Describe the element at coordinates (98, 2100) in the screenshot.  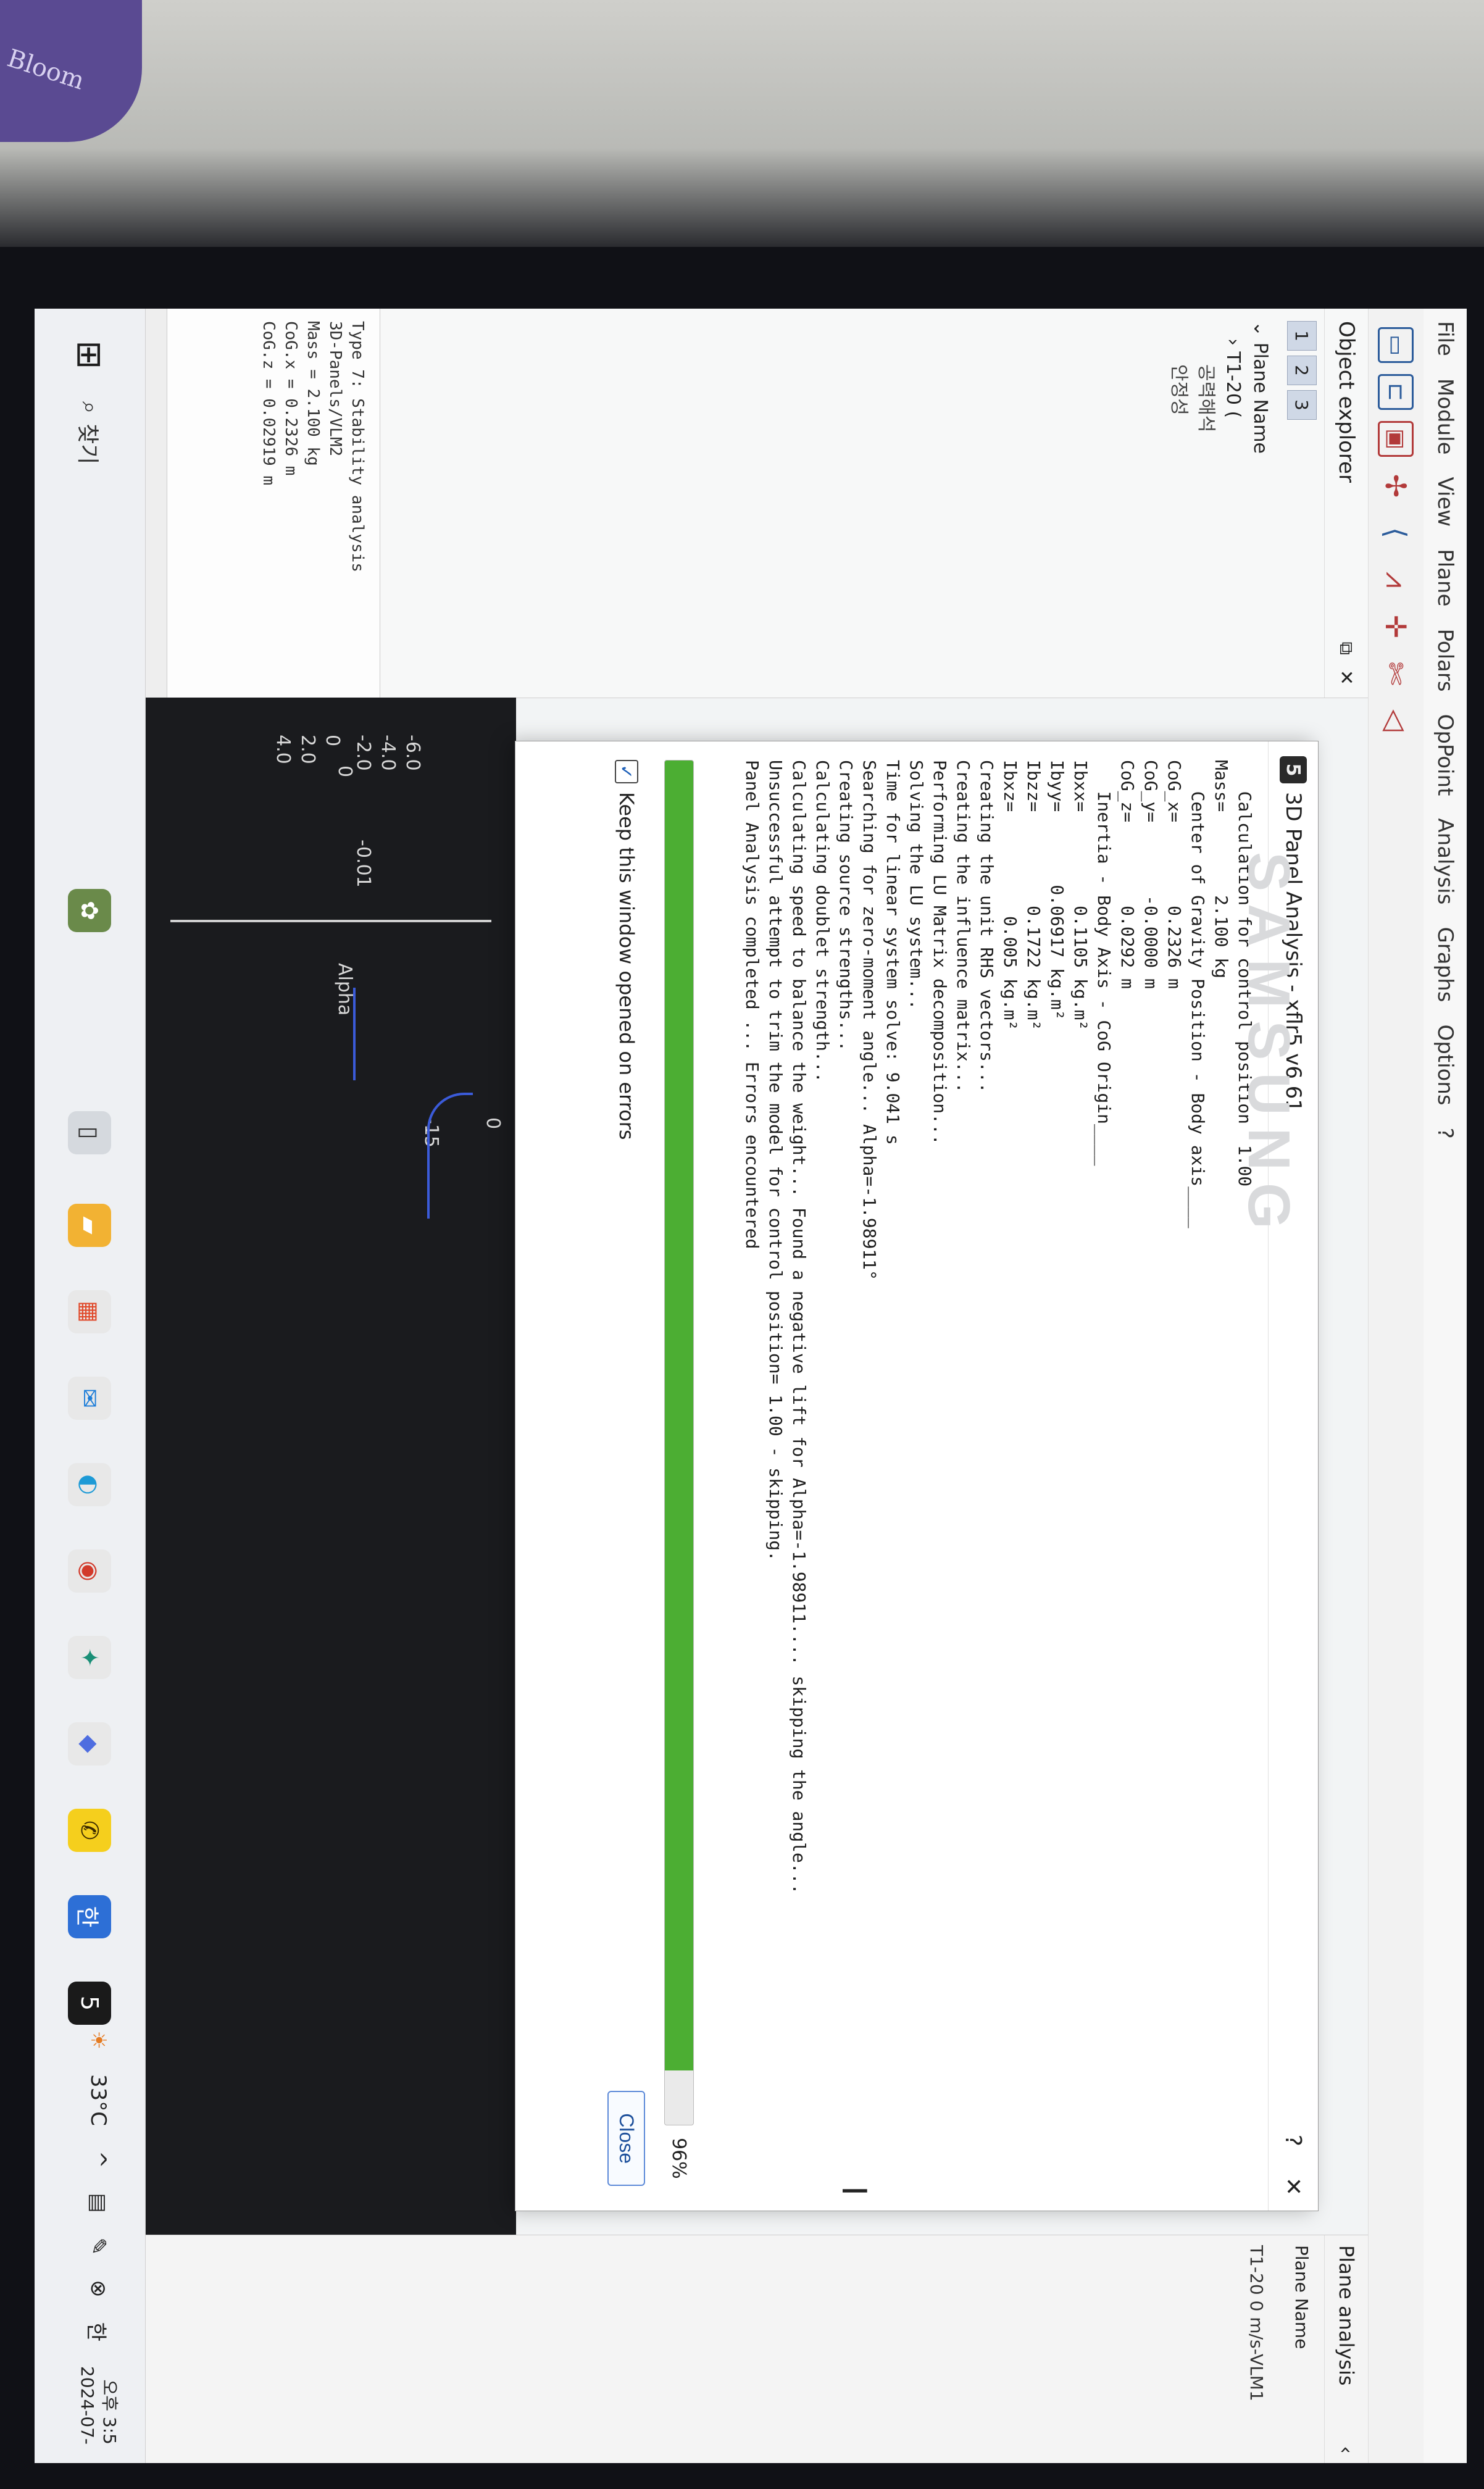
I see `weather-temp: 33°C` at that location.